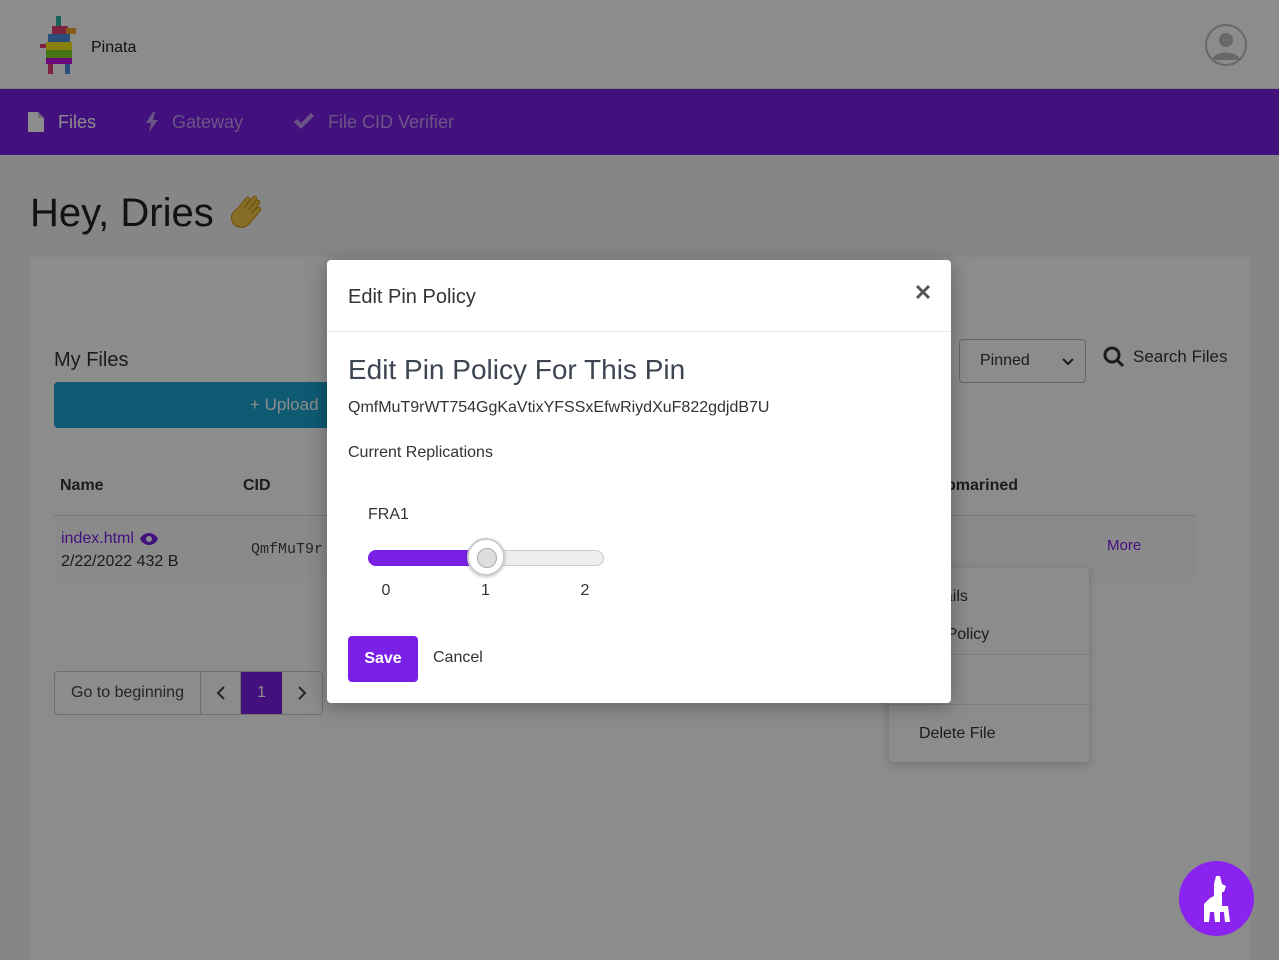 The width and height of the screenshot is (1279, 960). What do you see at coordinates (639, 296) in the screenshot?
I see `modal-header: Edit Pin Policy` at bounding box center [639, 296].